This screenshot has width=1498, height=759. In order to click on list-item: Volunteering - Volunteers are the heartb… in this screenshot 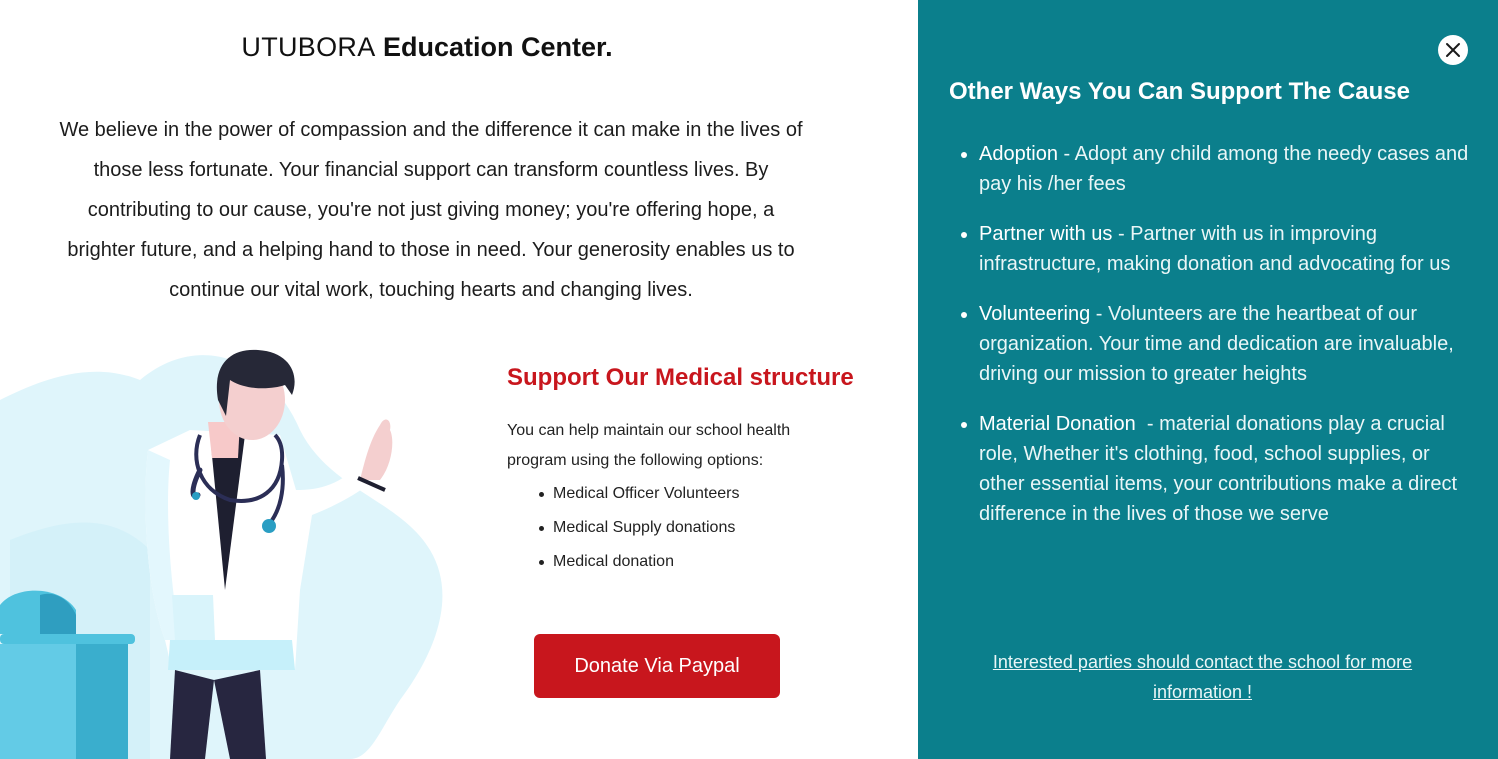, I will do `click(1215, 344)`.